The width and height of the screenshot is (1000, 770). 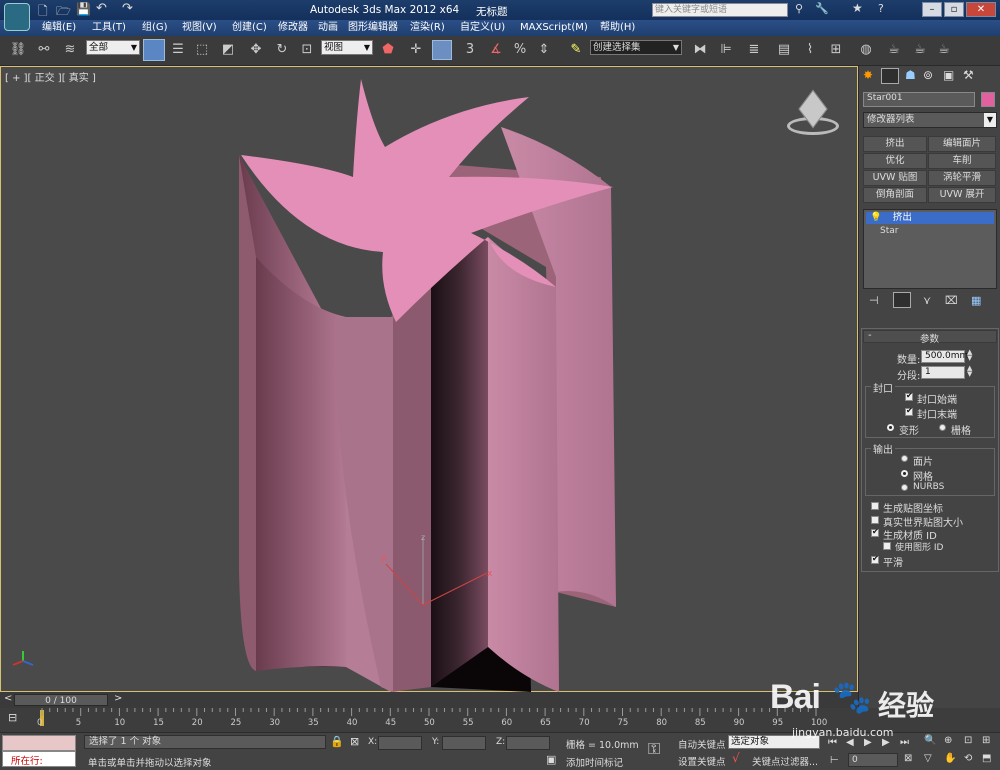 What do you see at coordinates (969, 371) in the screenshot?
I see `segments-spinner-icon: ▲ ▼` at bounding box center [969, 371].